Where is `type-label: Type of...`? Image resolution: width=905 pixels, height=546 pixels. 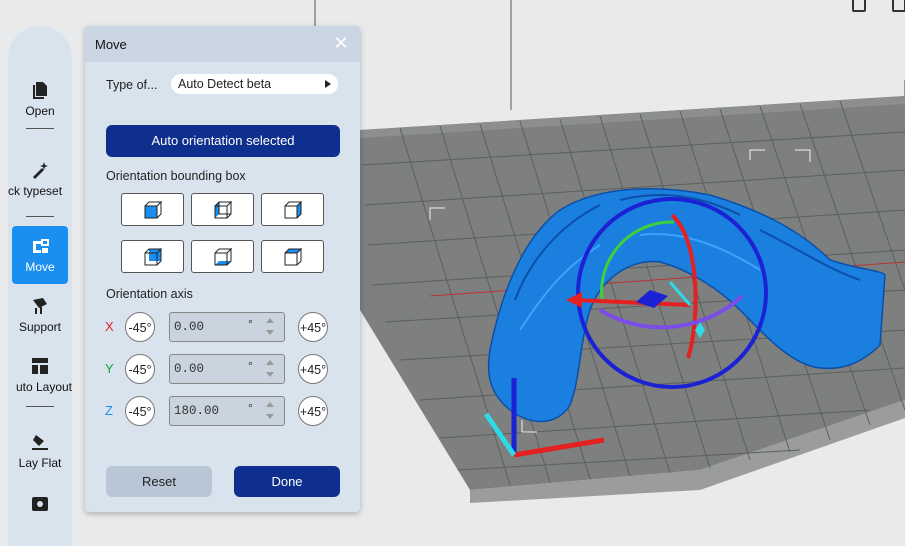
type-label: Type of... is located at coordinates (132, 85).